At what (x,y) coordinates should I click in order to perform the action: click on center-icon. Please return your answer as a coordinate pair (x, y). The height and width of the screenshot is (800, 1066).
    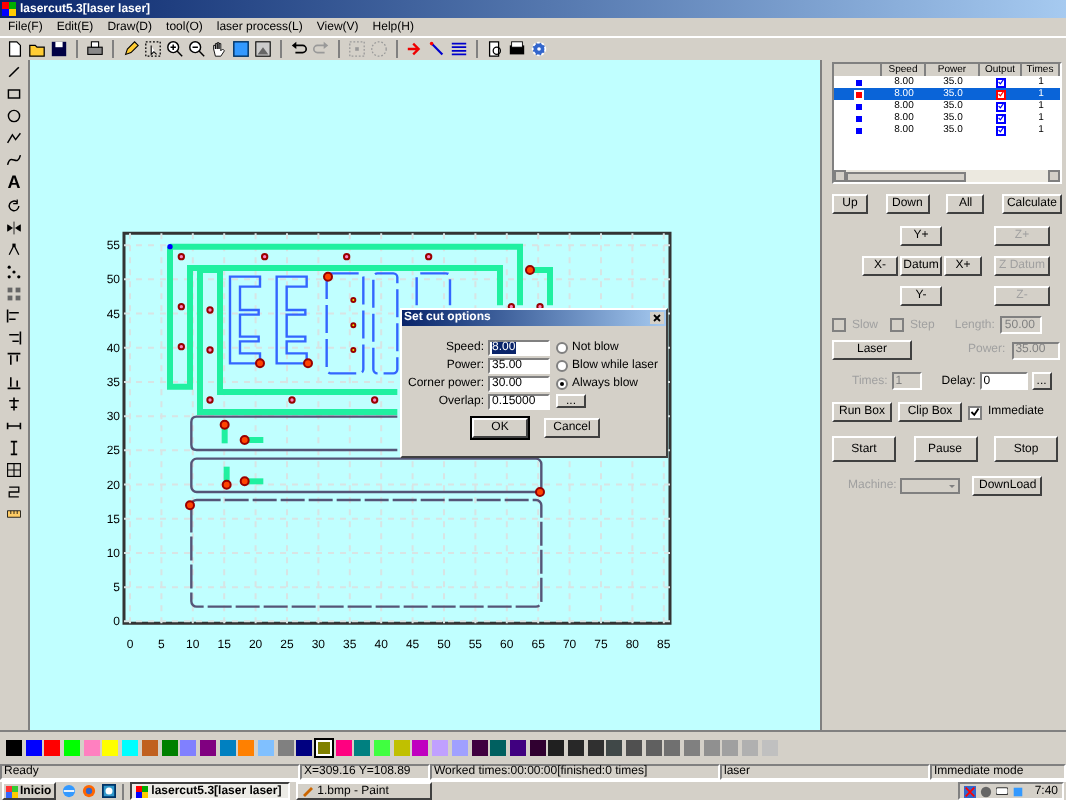
    Looking at the image, I should click on (14, 404).